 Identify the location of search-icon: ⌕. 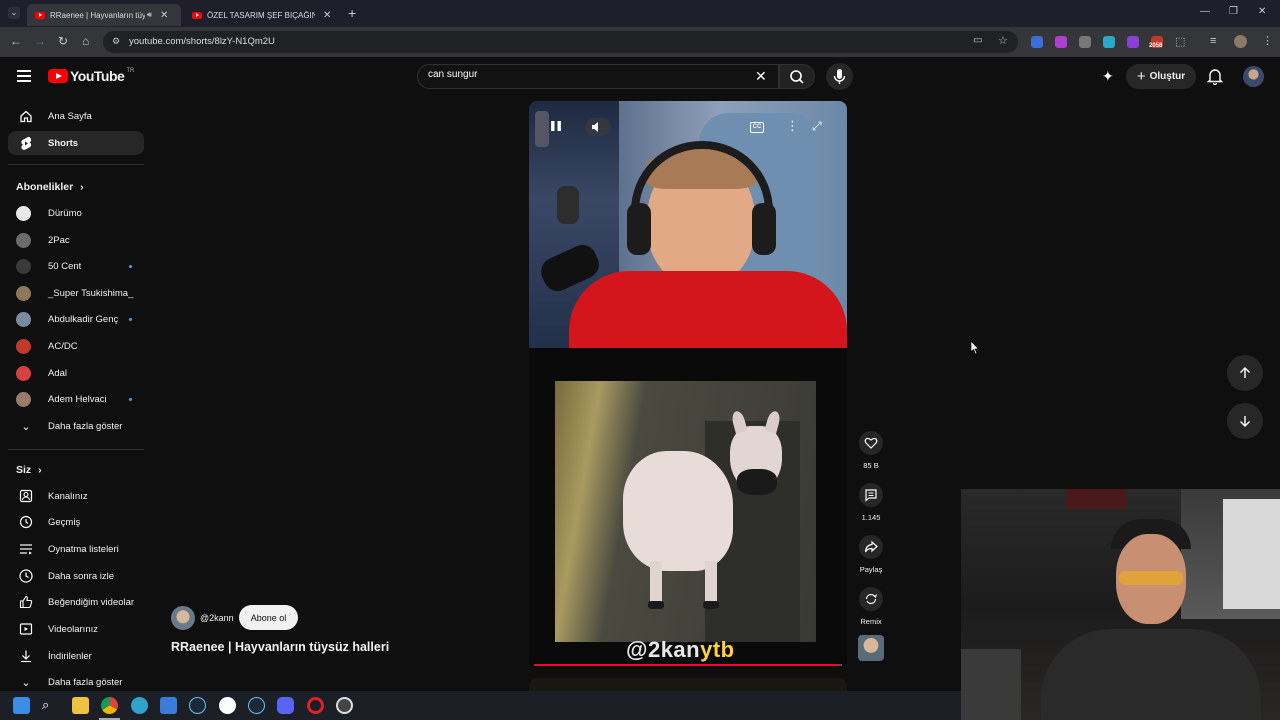
(50, 705).